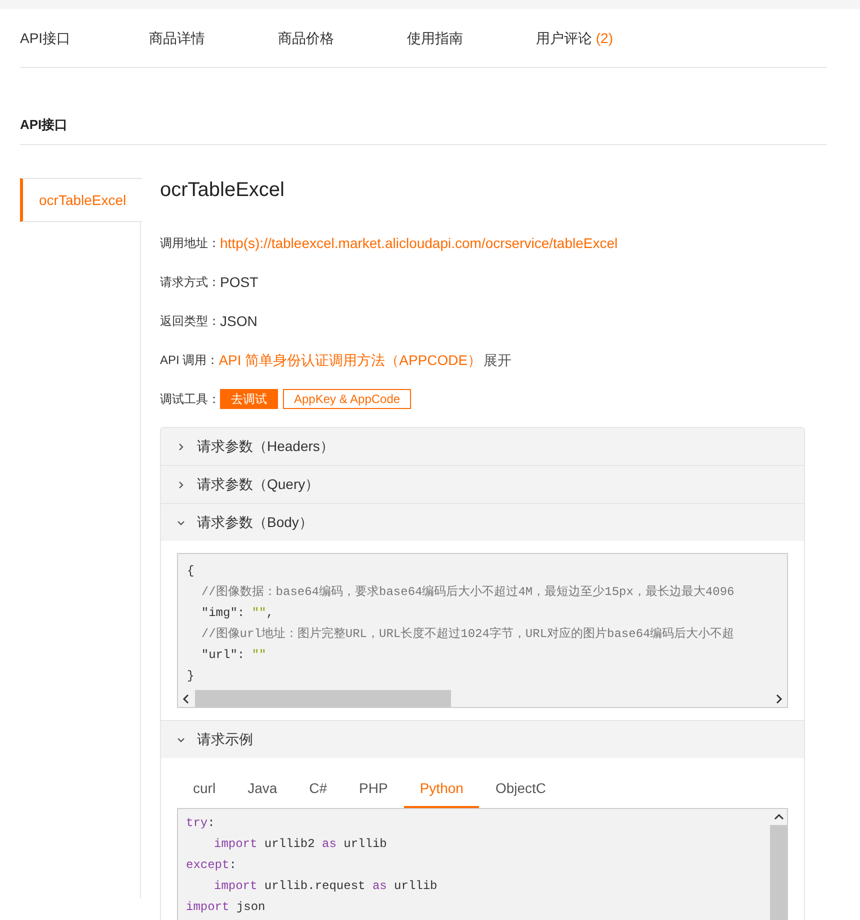  What do you see at coordinates (200, 823) in the screenshot?
I see `code-line: try:` at bounding box center [200, 823].